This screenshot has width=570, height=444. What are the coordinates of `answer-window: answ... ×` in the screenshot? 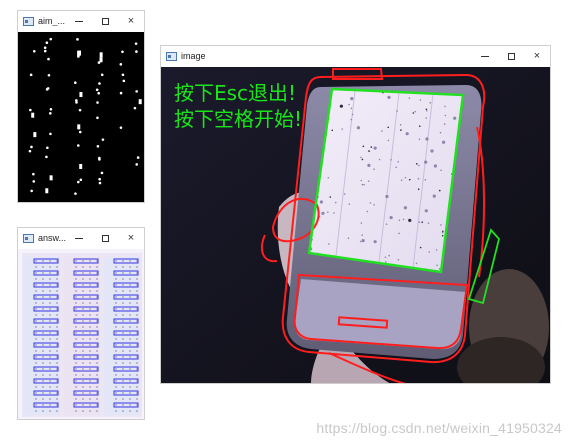 It's located at (81, 323).